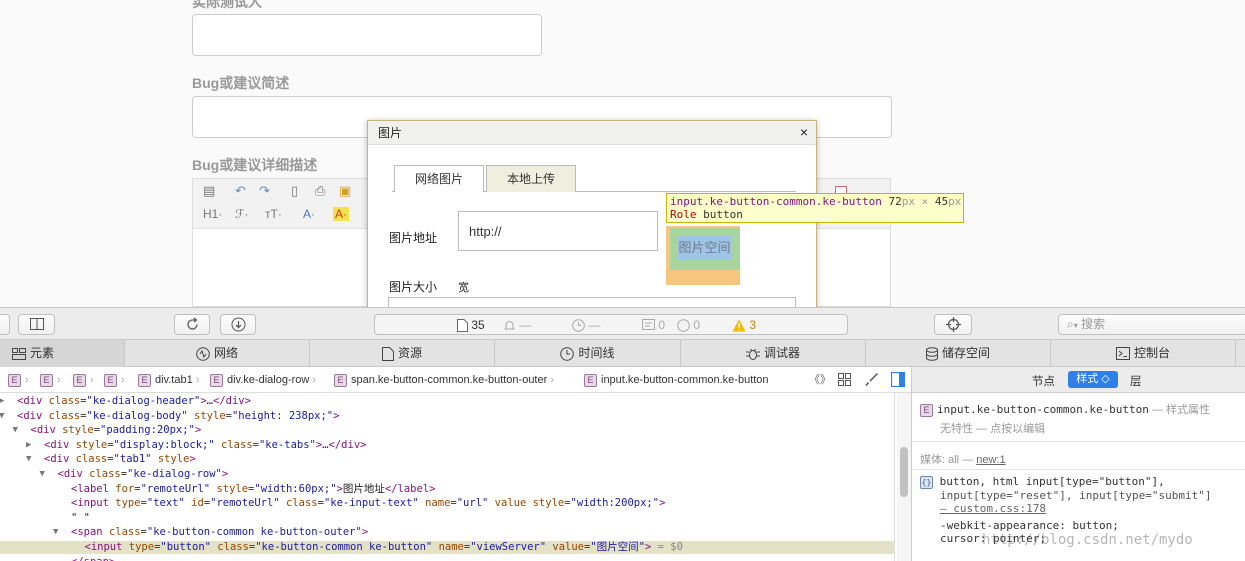 Image resolution: width=1245 pixels, height=561 pixels. I want to click on tab-storage-label: 储存空间, so click(965, 353).